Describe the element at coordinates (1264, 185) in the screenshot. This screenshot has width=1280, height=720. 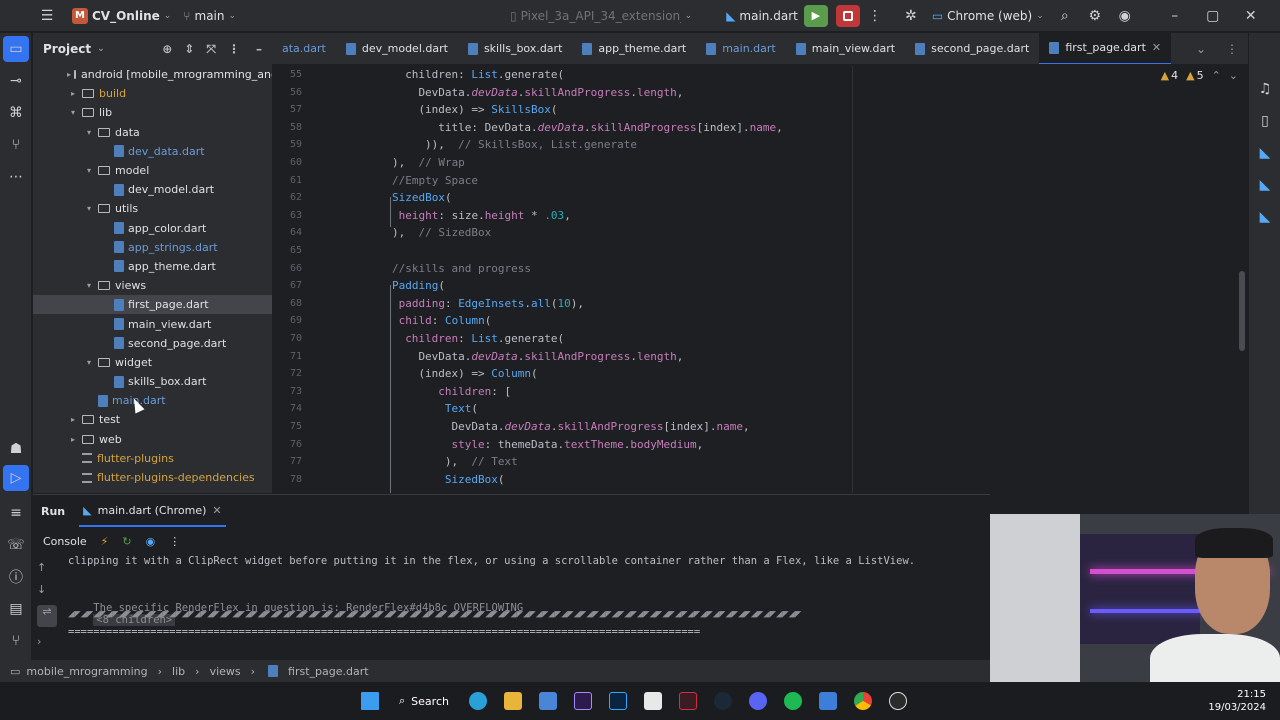
I see `flutter-outline-icon: ◣` at that location.